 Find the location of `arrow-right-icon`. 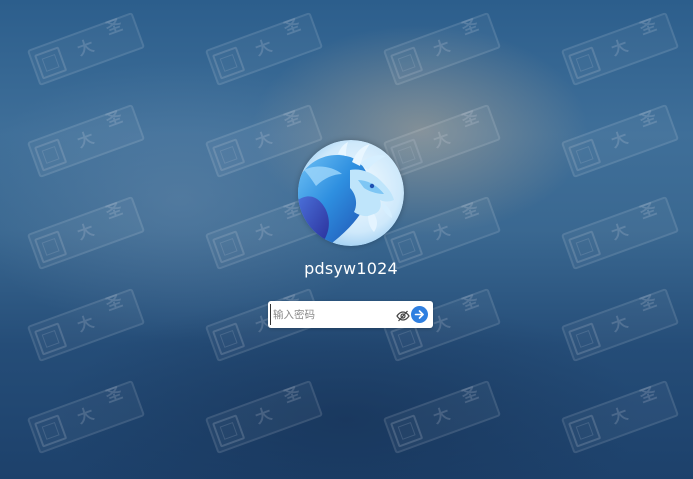

arrow-right-icon is located at coordinates (419, 314).